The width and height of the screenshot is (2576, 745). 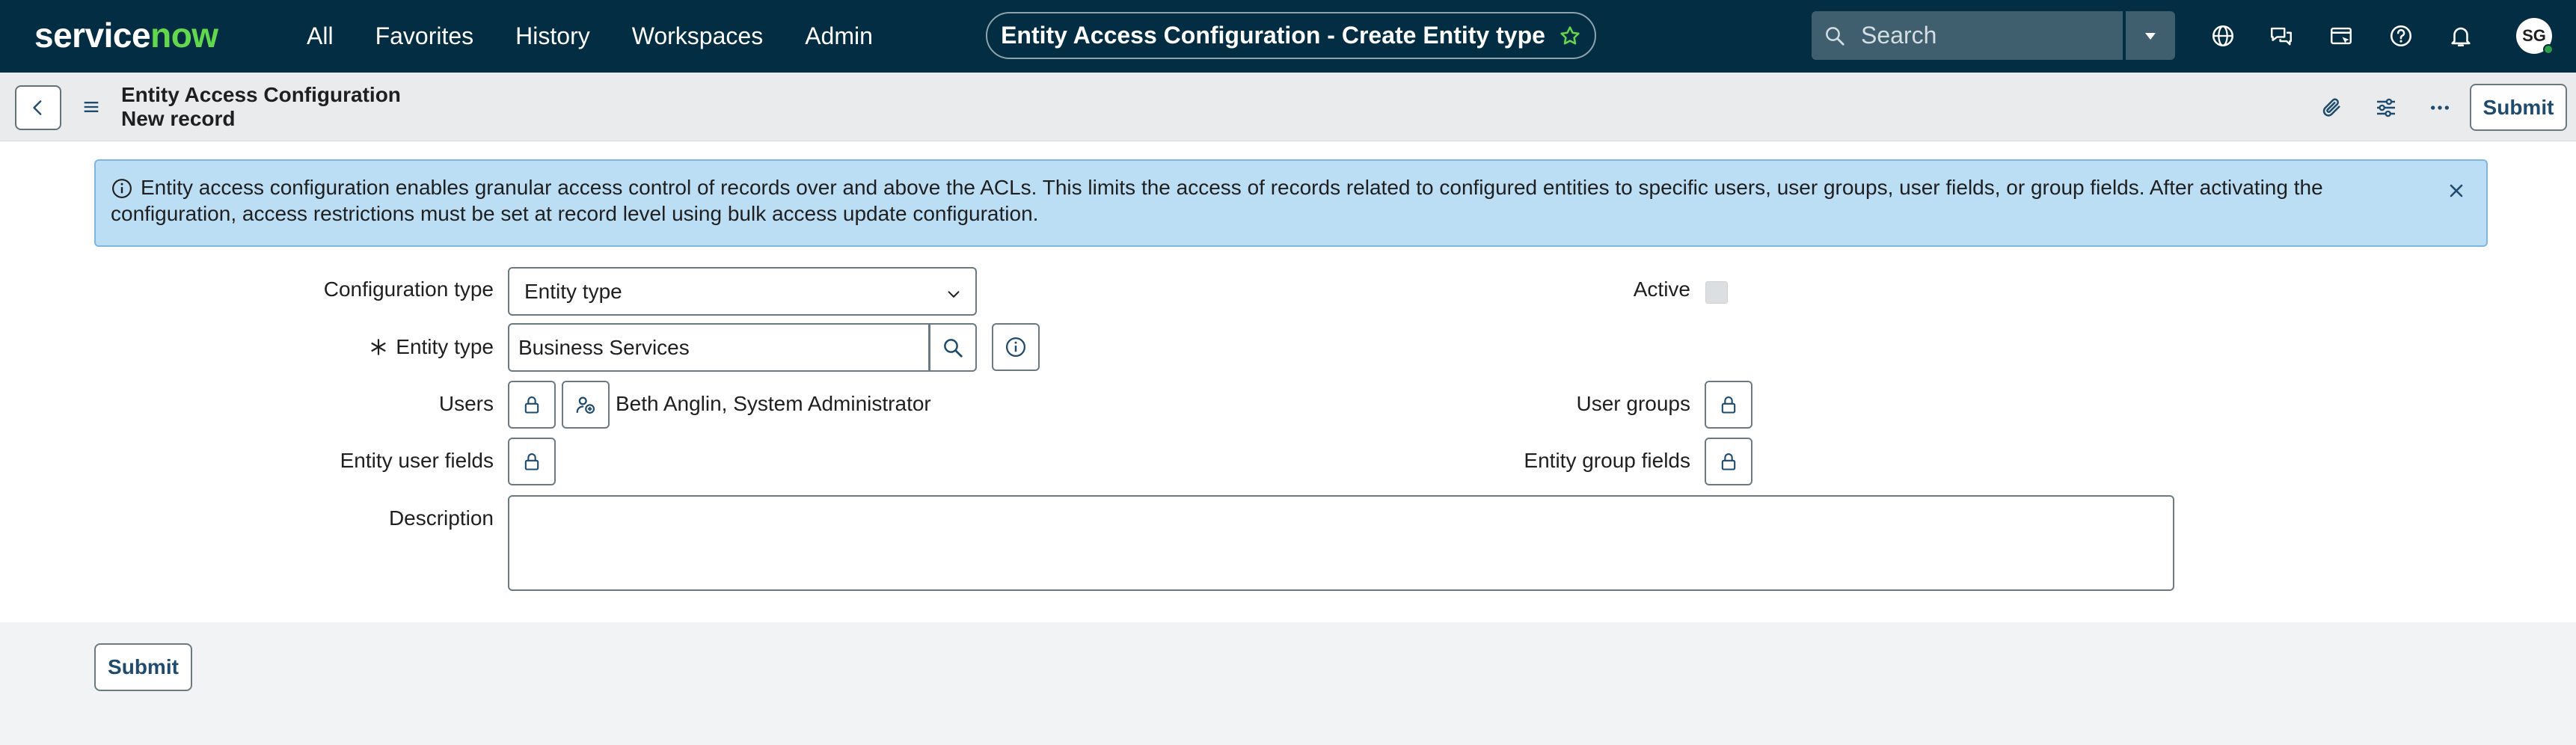 What do you see at coordinates (1899, 35) in the screenshot?
I see `search-placeholder: Search` at bounding box center [1899, 35].